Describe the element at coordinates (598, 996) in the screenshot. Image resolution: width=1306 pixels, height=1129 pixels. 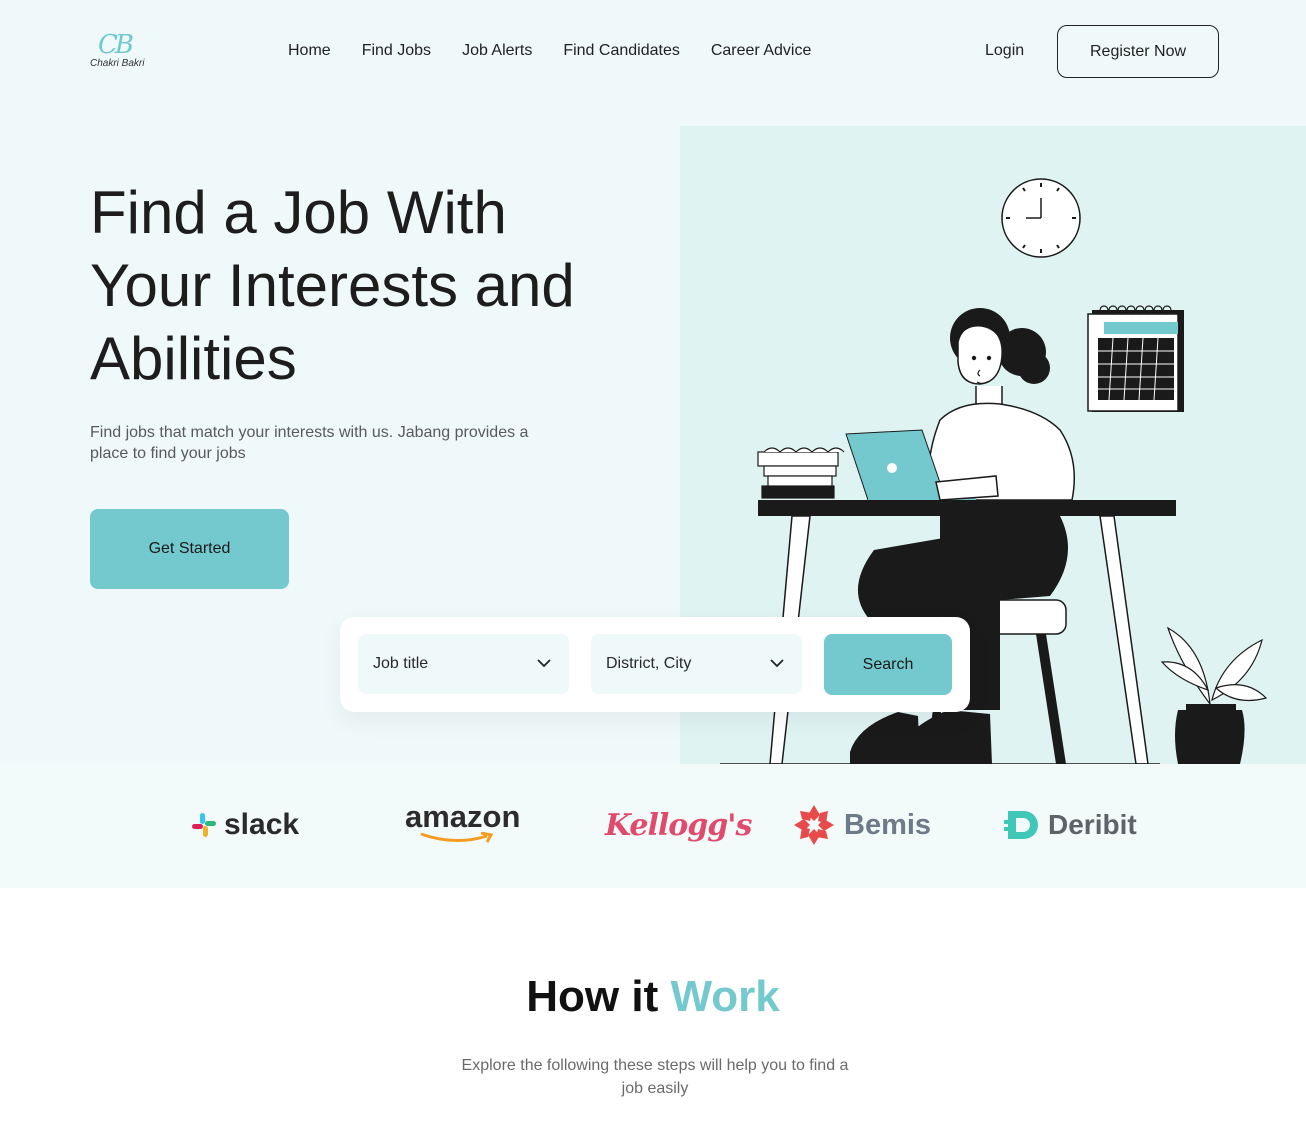
I see `how-title-prefix: How it` at that location.